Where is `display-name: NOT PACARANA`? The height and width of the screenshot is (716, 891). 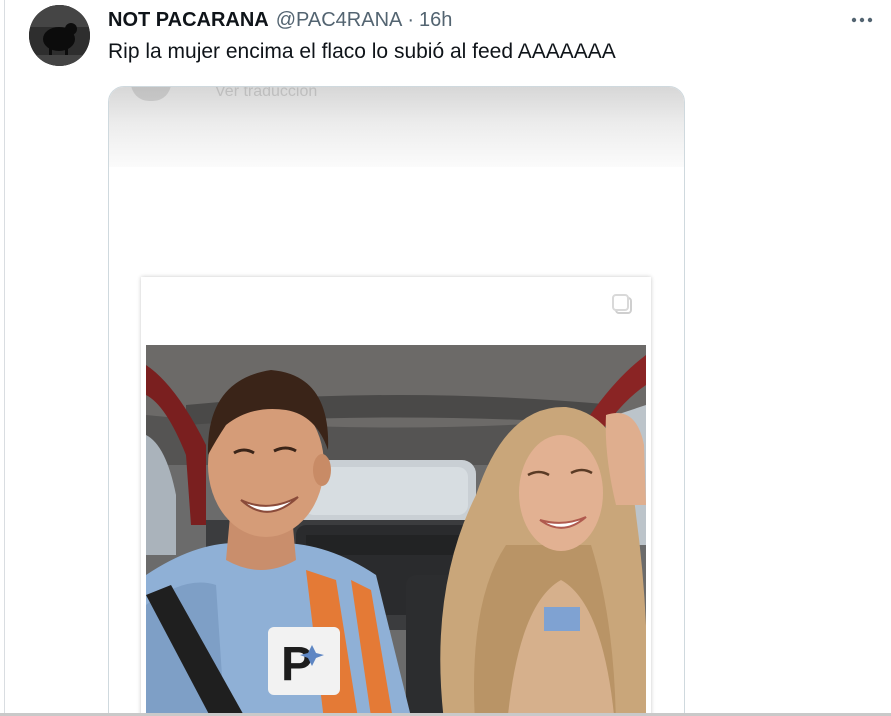 display-name: NOT PACARANA is located at coordinates (188, 20).